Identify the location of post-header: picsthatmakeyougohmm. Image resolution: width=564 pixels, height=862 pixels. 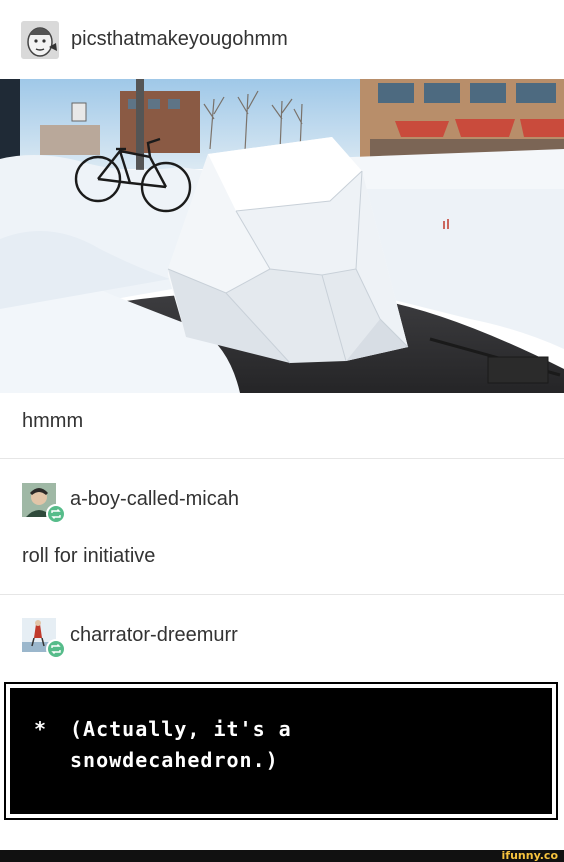
(282, 39).